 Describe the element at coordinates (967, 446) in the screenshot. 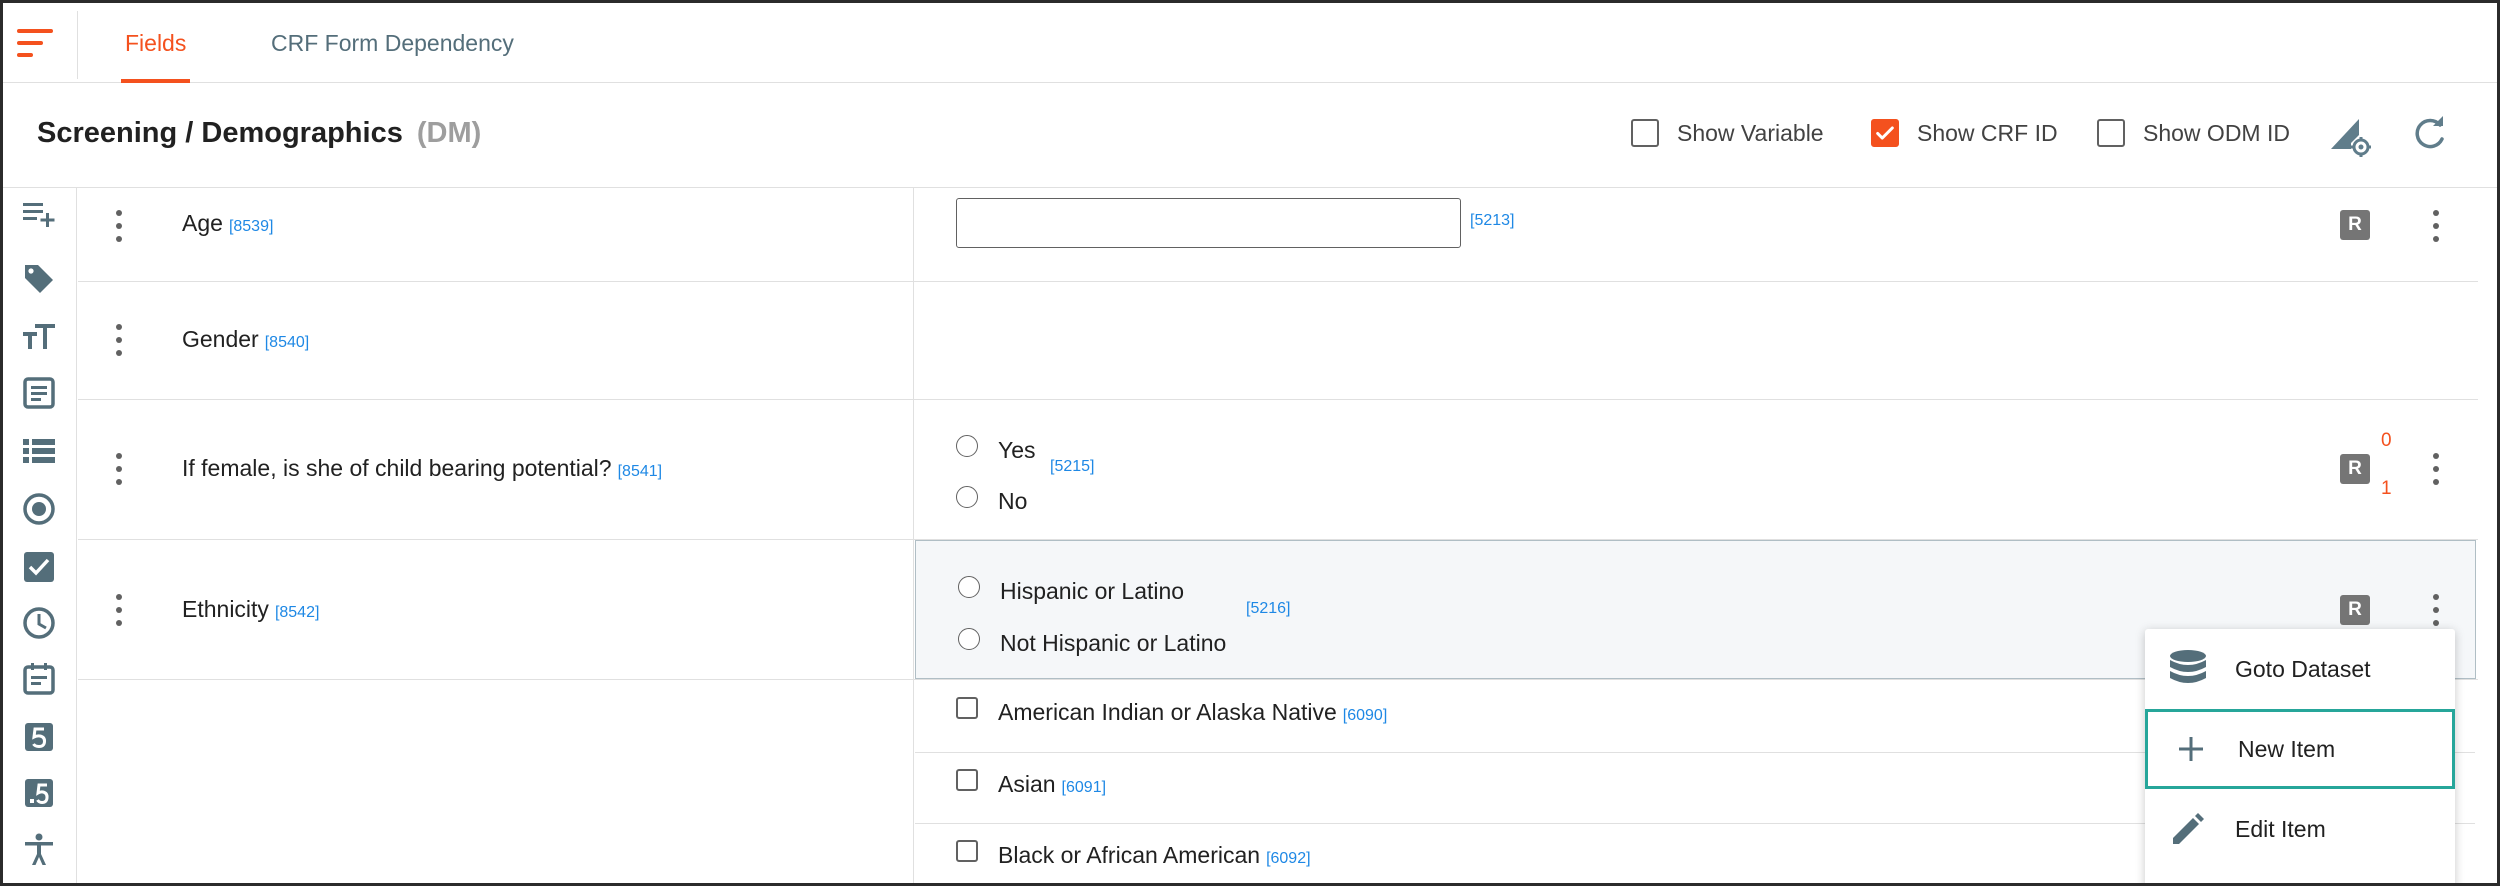

I see `radio-option-yes` at that location.